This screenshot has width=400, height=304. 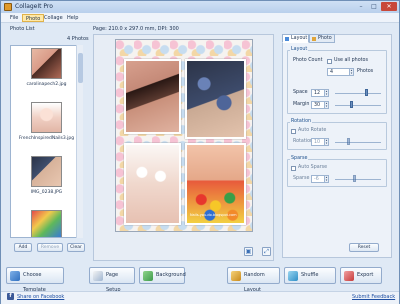 What do you see at coordinates (373, 297) in the screenshot?
I see `submit-feedback-link: Submit Feedback` at bounding box center [373, 297].